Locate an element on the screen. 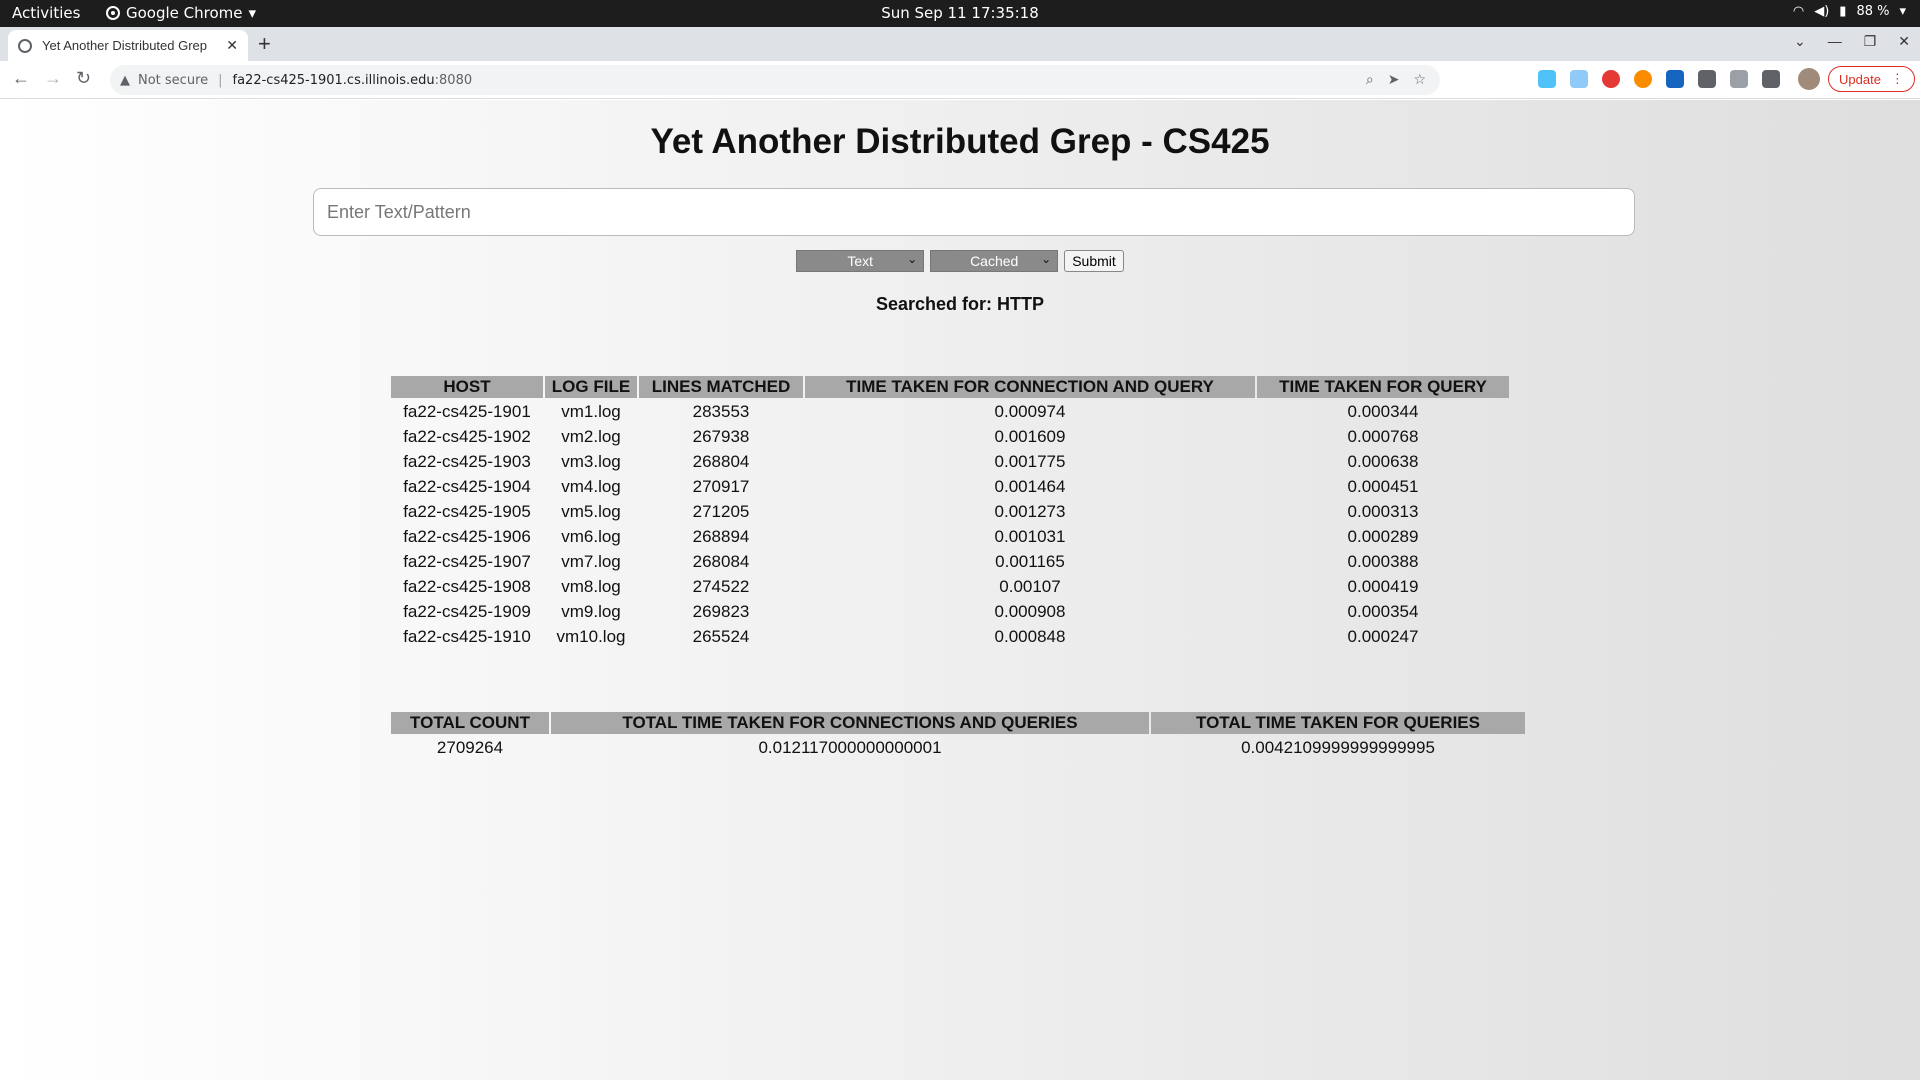  cache-select: Cached ⌄ is located at coordinates (994, 261).